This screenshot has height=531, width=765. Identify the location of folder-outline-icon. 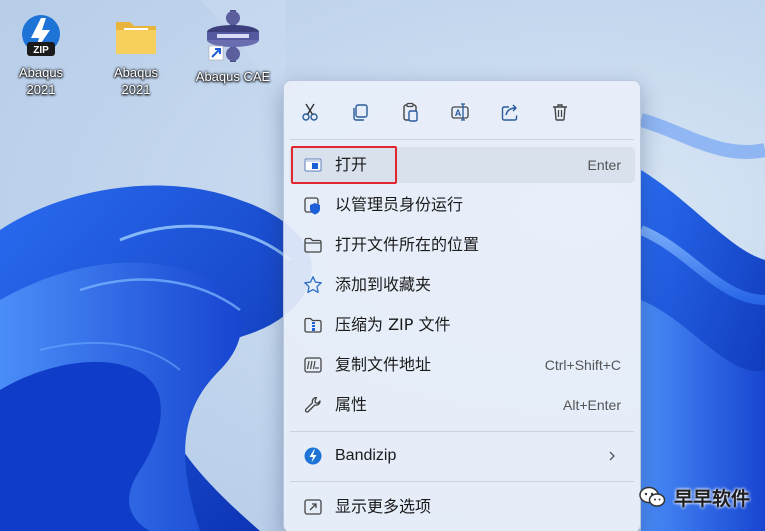
(313, 245).